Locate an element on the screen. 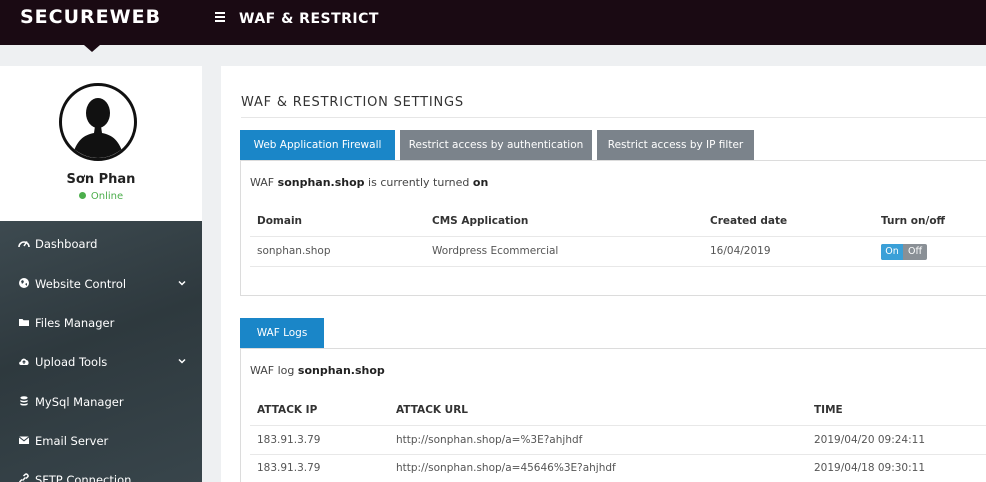 This screenshot has height=482, width=986. avatar is located at coordinates (98, 122).